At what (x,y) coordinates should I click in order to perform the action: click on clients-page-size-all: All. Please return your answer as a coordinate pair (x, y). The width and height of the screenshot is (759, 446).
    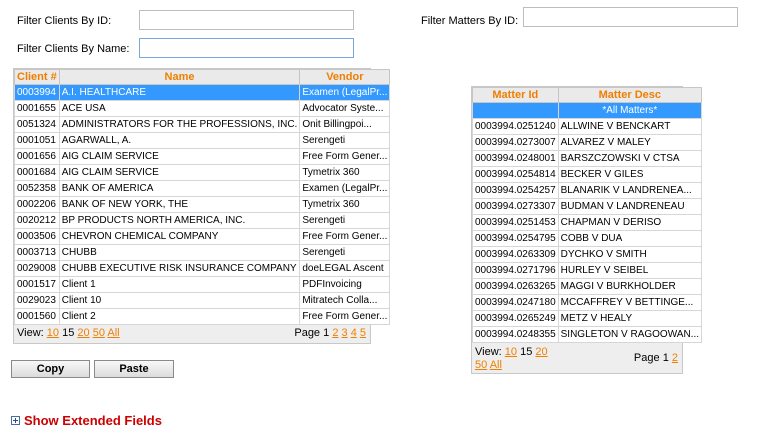
    Looking at the image, I should click on (113, 333).